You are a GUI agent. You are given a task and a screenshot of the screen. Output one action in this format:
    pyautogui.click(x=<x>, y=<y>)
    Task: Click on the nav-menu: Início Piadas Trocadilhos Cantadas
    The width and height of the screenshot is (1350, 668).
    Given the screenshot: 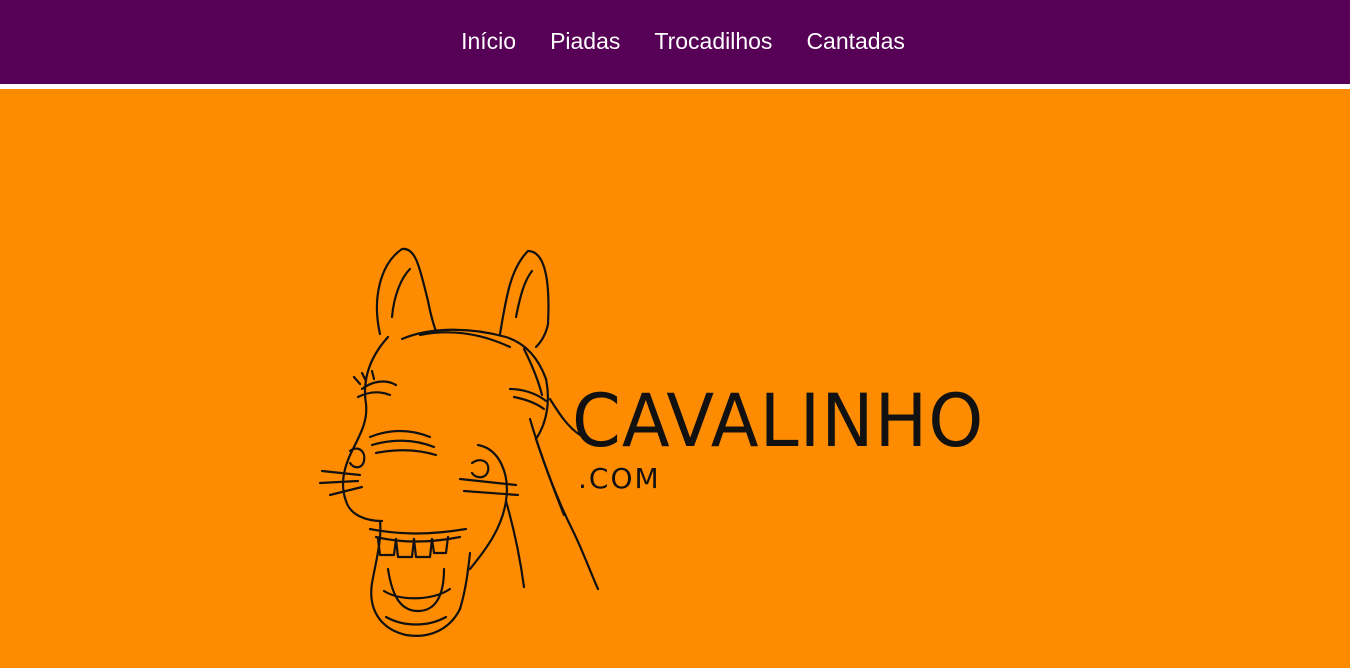 What is the action you would take?
    pyautogui.click(x=675, y=42)
    